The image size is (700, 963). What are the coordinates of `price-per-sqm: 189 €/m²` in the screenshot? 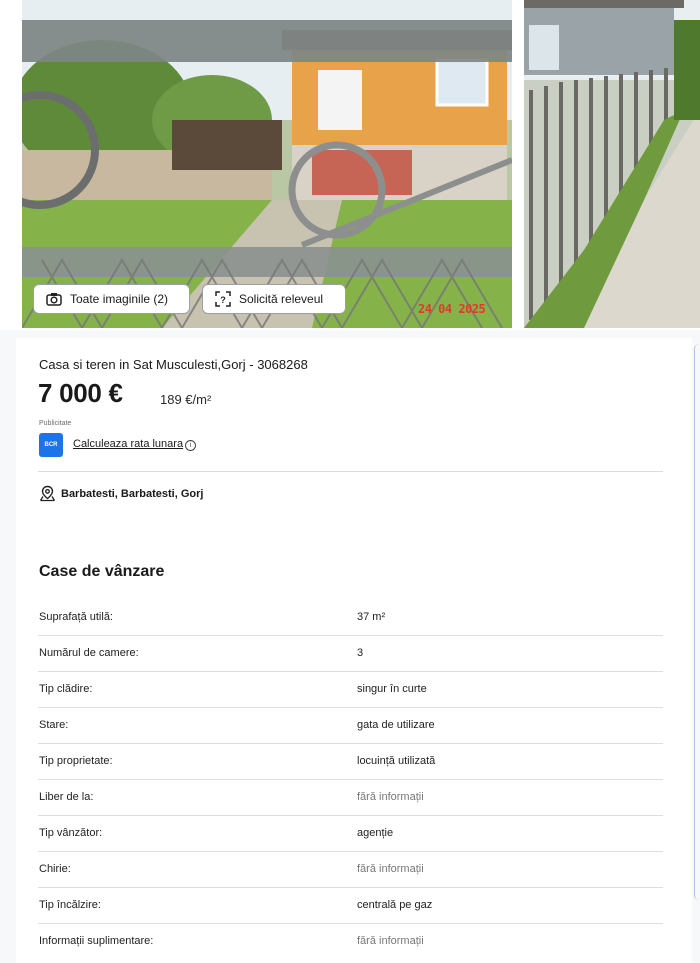 It's located at (186, 399).